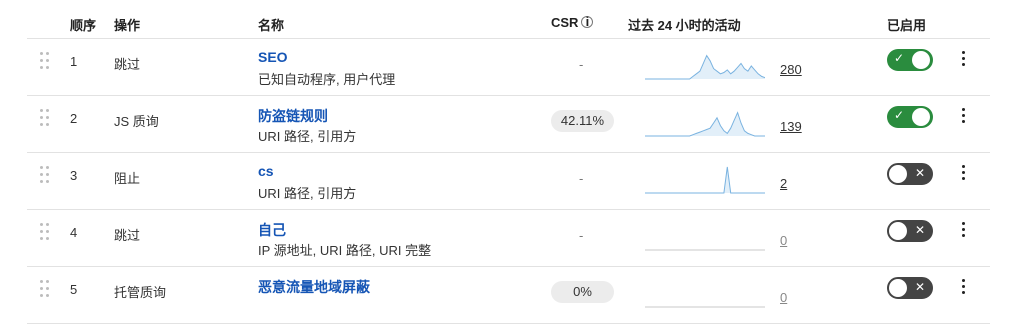 The image size is (1024, 329). Describe the element at coordinates (565, 22) in the screenshot. I see `header-csr-label: CSR` at that location.